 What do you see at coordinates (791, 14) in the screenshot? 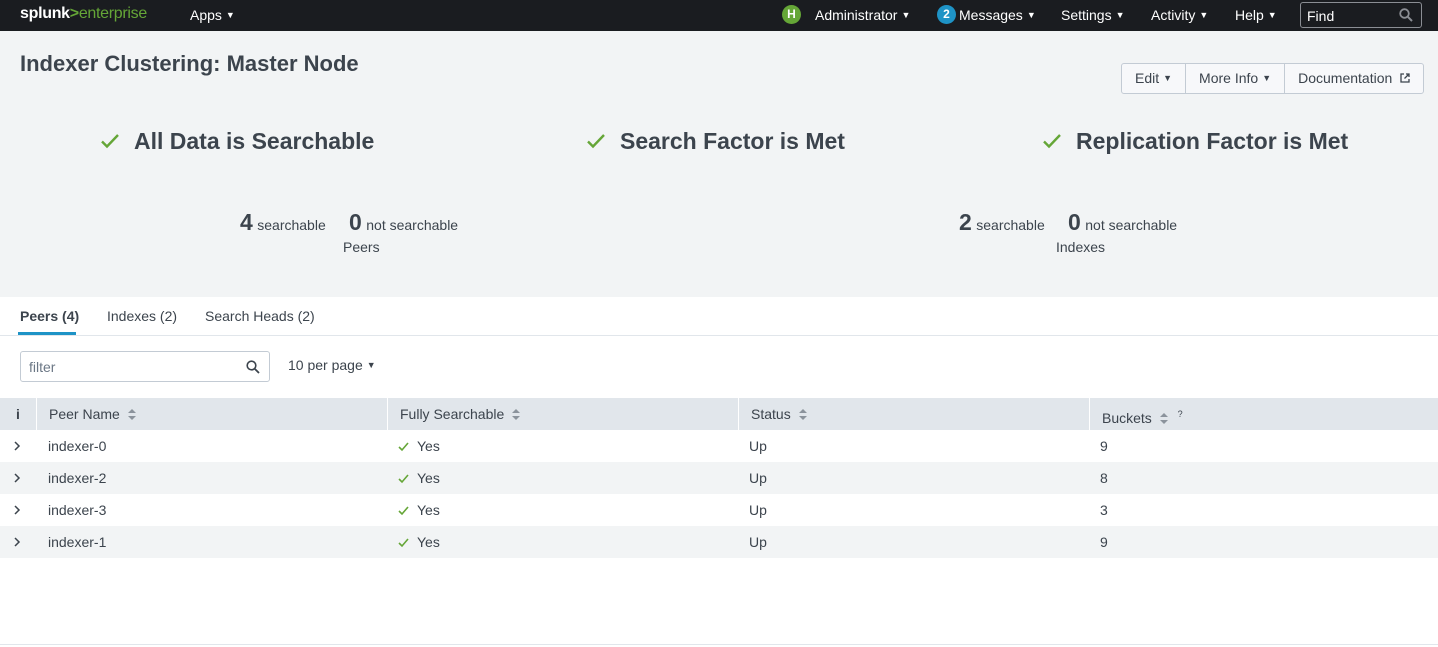
I see `user-avatar: H` at bounding box center [791, 14].